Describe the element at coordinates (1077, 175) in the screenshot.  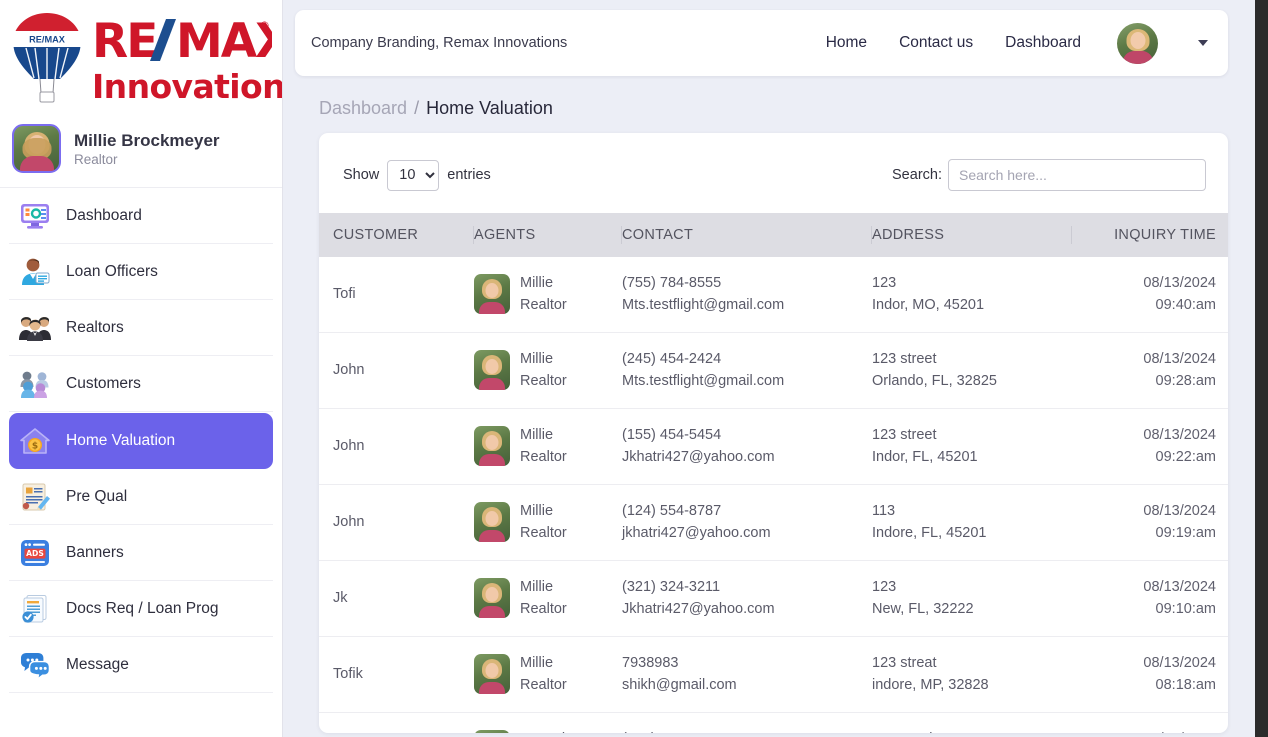
I see `search-input` at that location.